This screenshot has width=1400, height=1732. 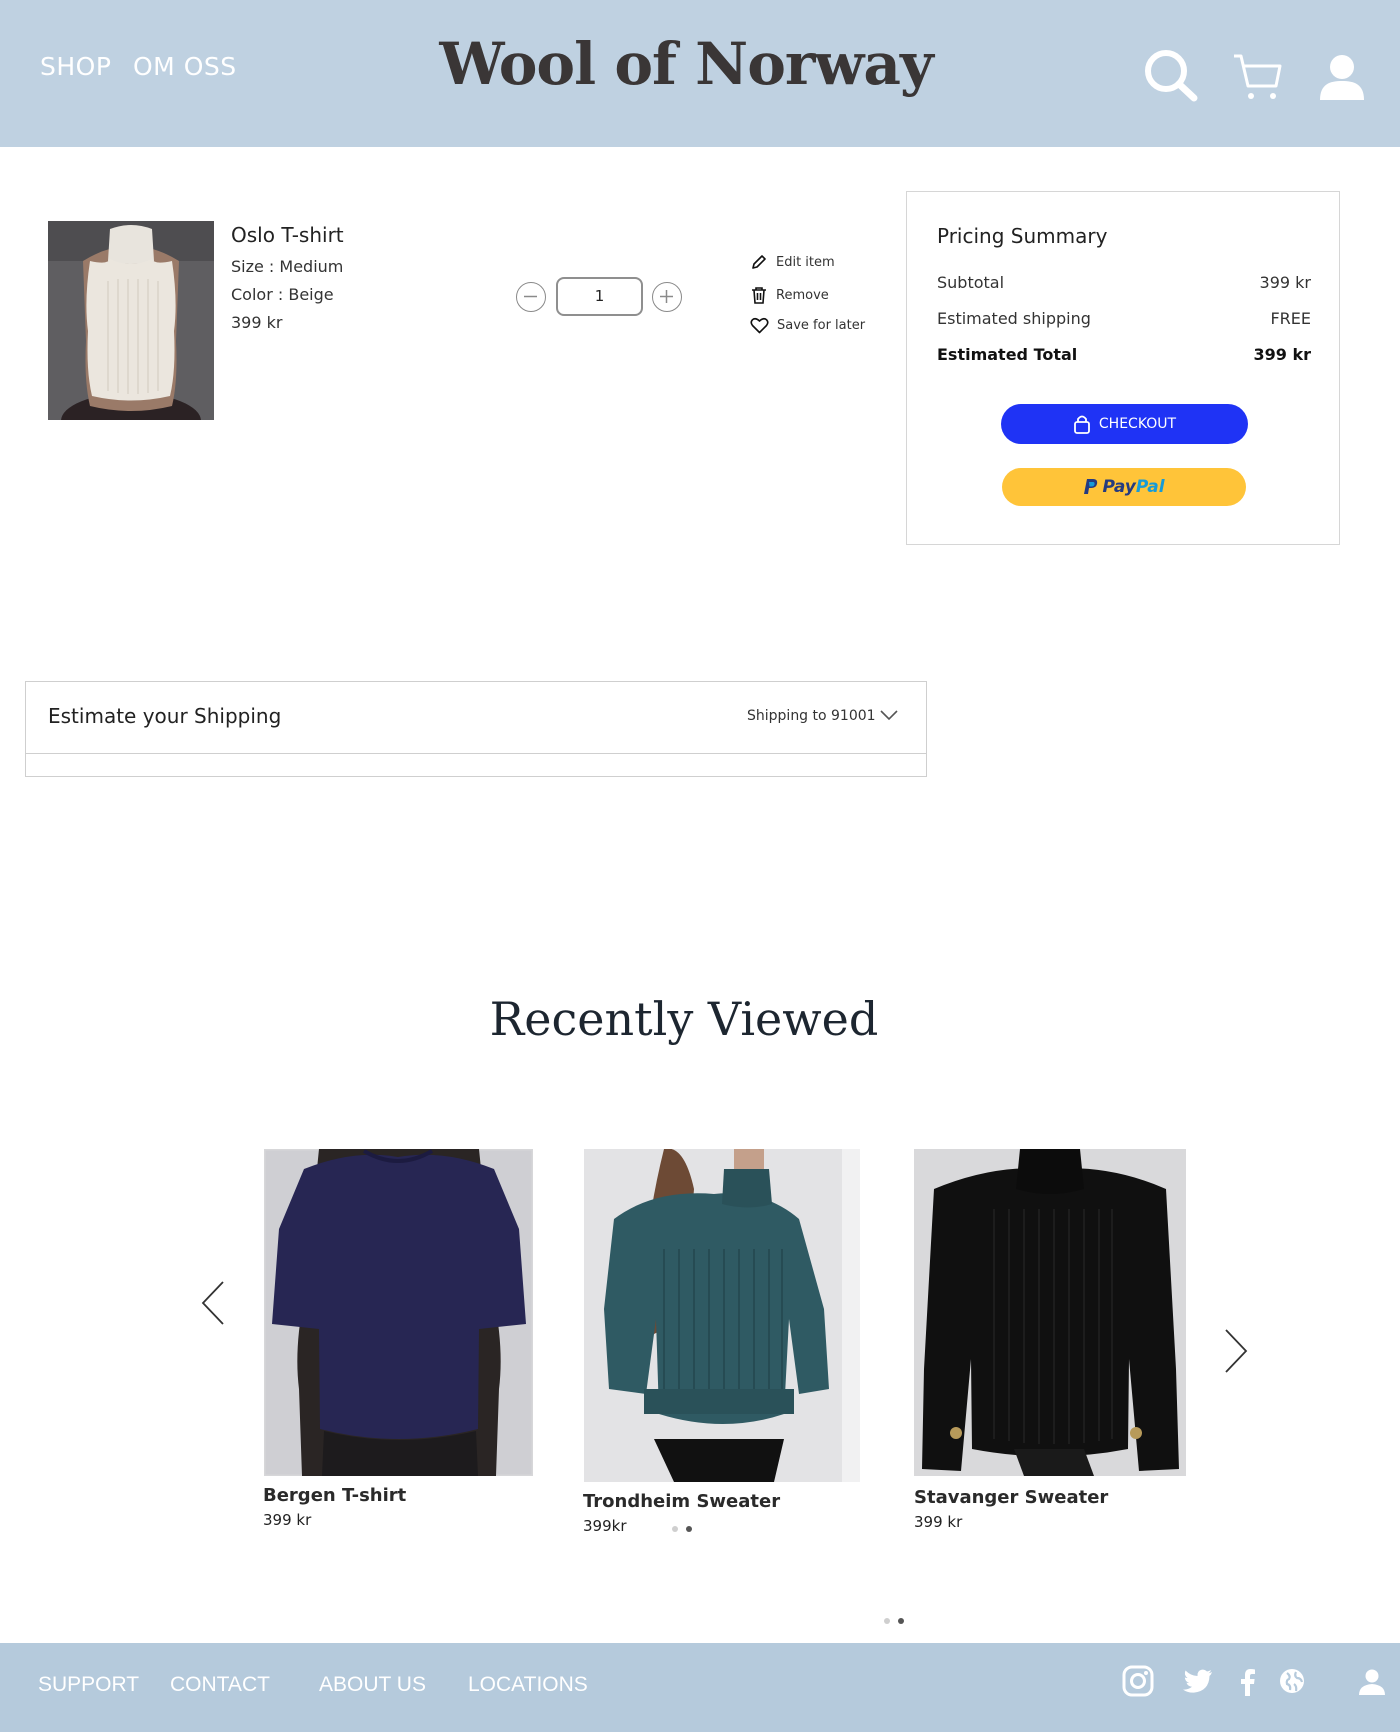 What do you see at coordinates (1014, 318) in the screenshot?
I see `estimated-shipping-label: Estimated shipping` at bounding box center [1014, 318].